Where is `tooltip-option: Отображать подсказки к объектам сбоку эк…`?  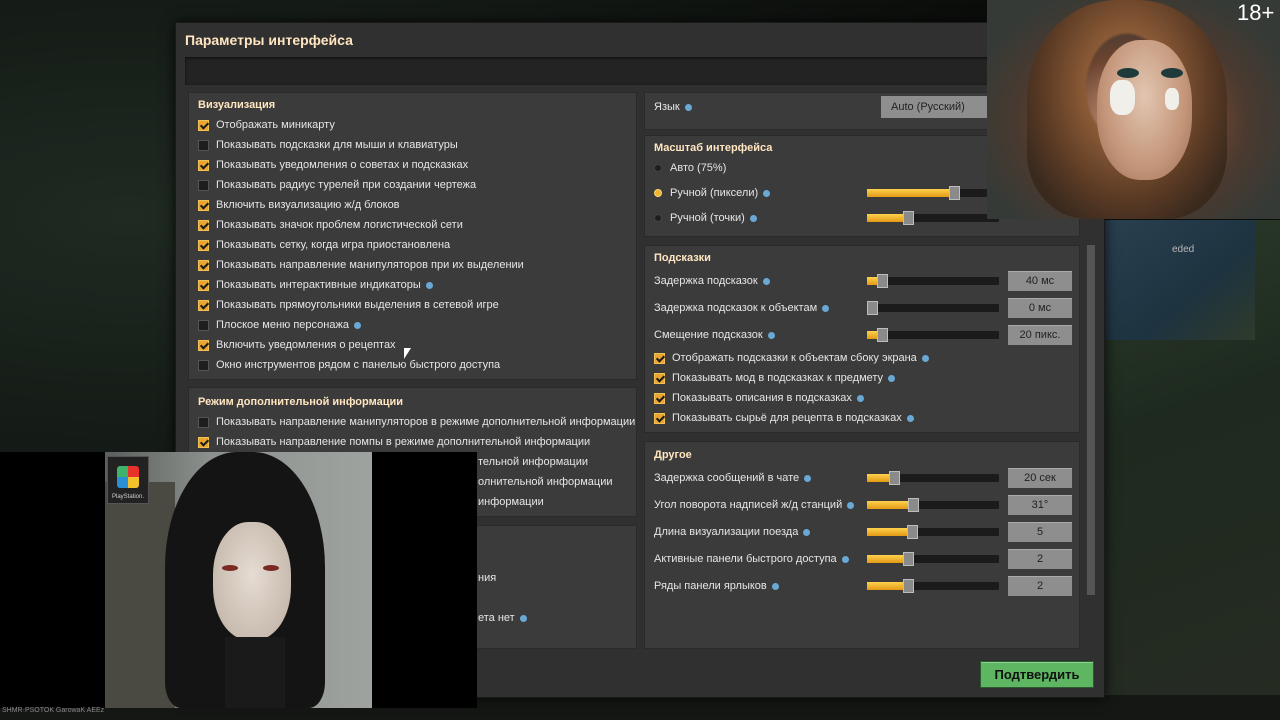
tooltip-option: Отображать подсказки к объектам сбоку эк… is located at coordinates (791, 358).